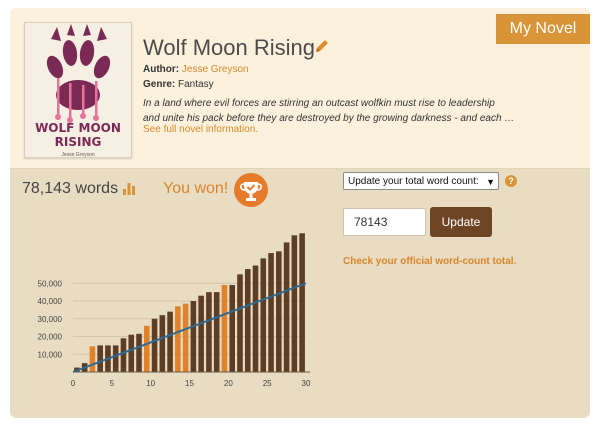  What do you see at coordinates (50, 337) in the screenshot?
I see `y-tick-label: 20,000` at bounding box center [50, 337].